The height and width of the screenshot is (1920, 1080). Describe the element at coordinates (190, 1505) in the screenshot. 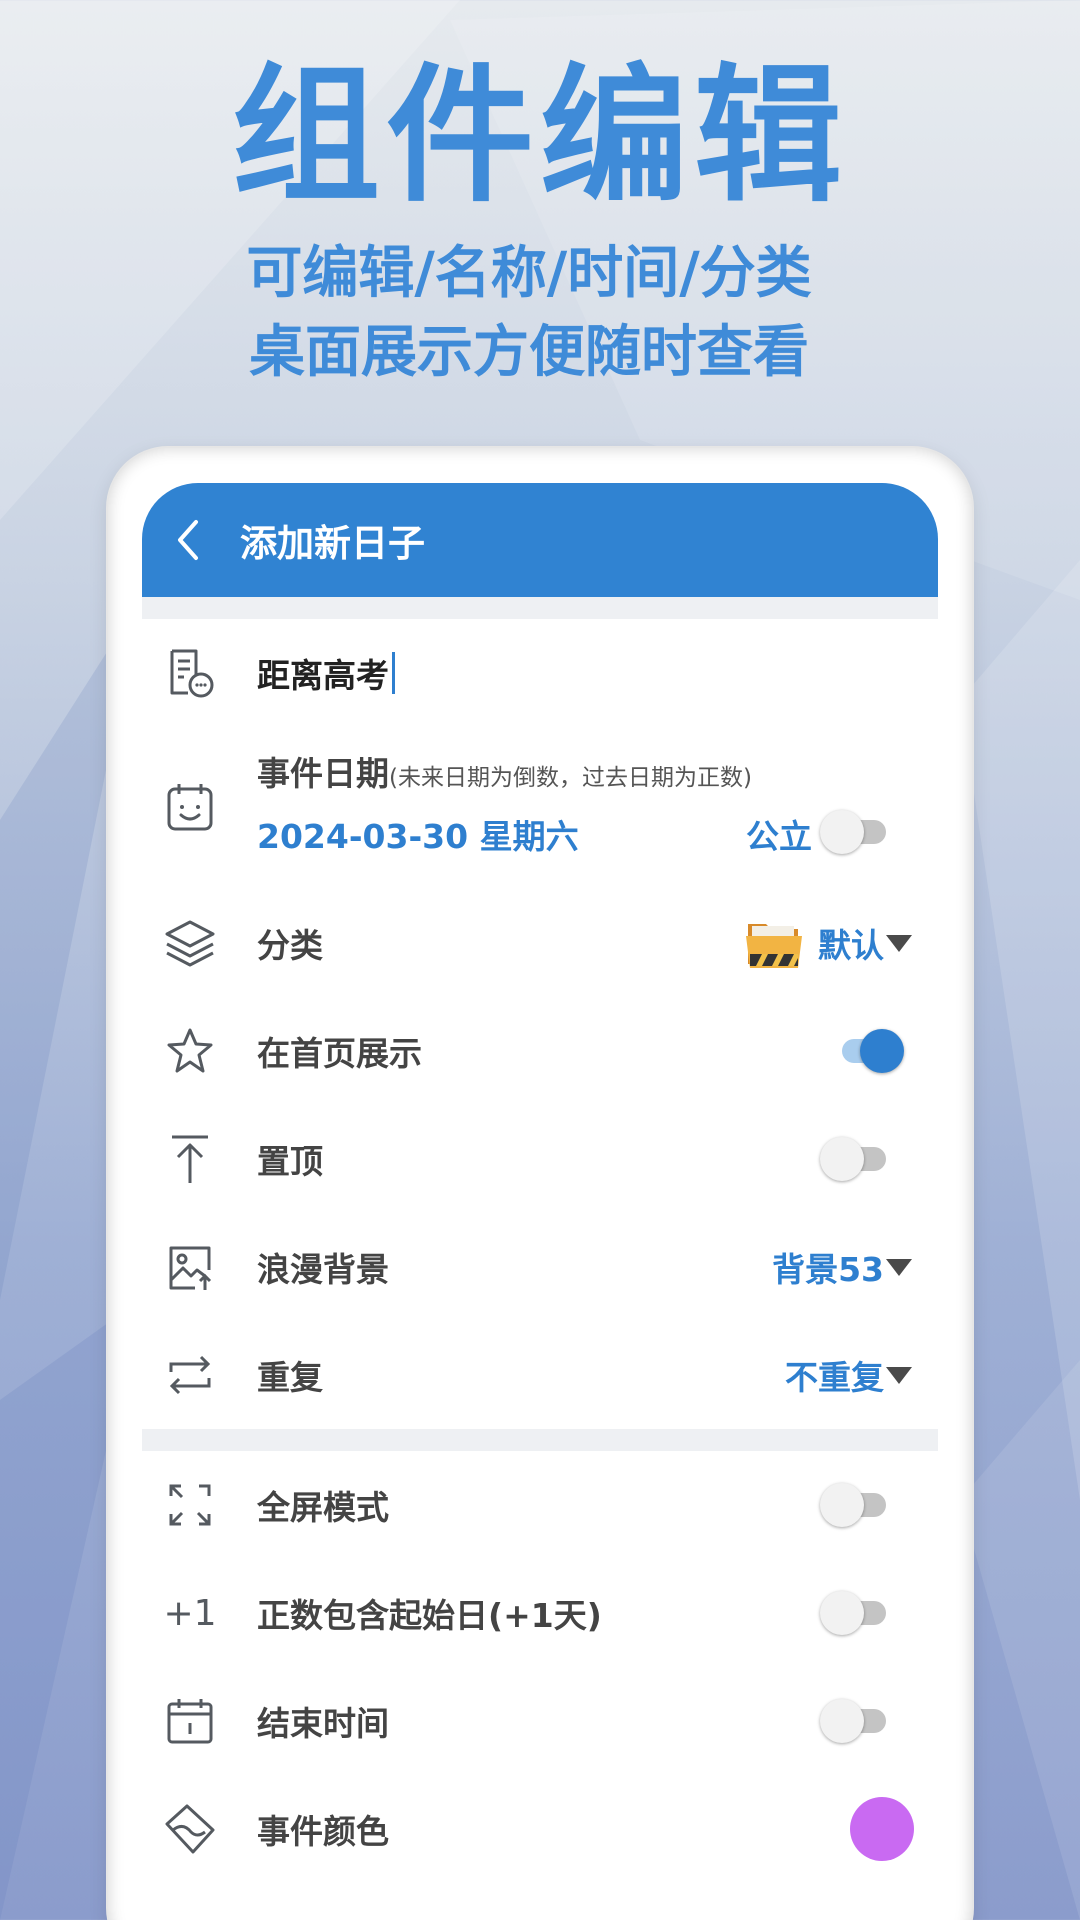

I see `fullscreen-icon` at that location.